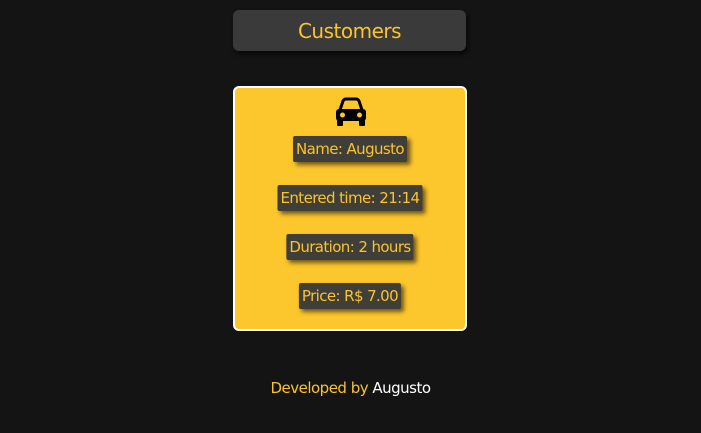  I want to click on car-icon, so click(351, 111).